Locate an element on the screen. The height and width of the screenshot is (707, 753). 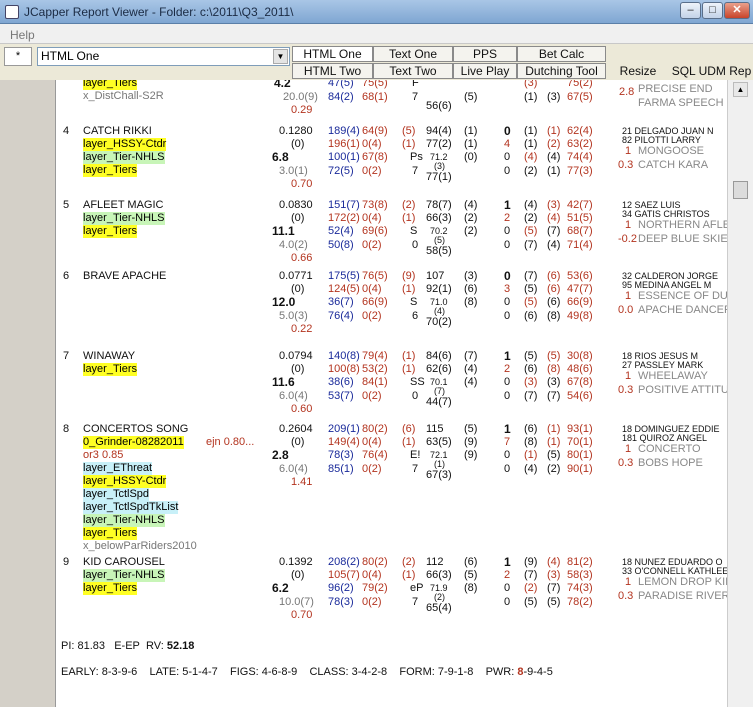
morning-line: 4.0(2) is located at coordinates (293, 245).